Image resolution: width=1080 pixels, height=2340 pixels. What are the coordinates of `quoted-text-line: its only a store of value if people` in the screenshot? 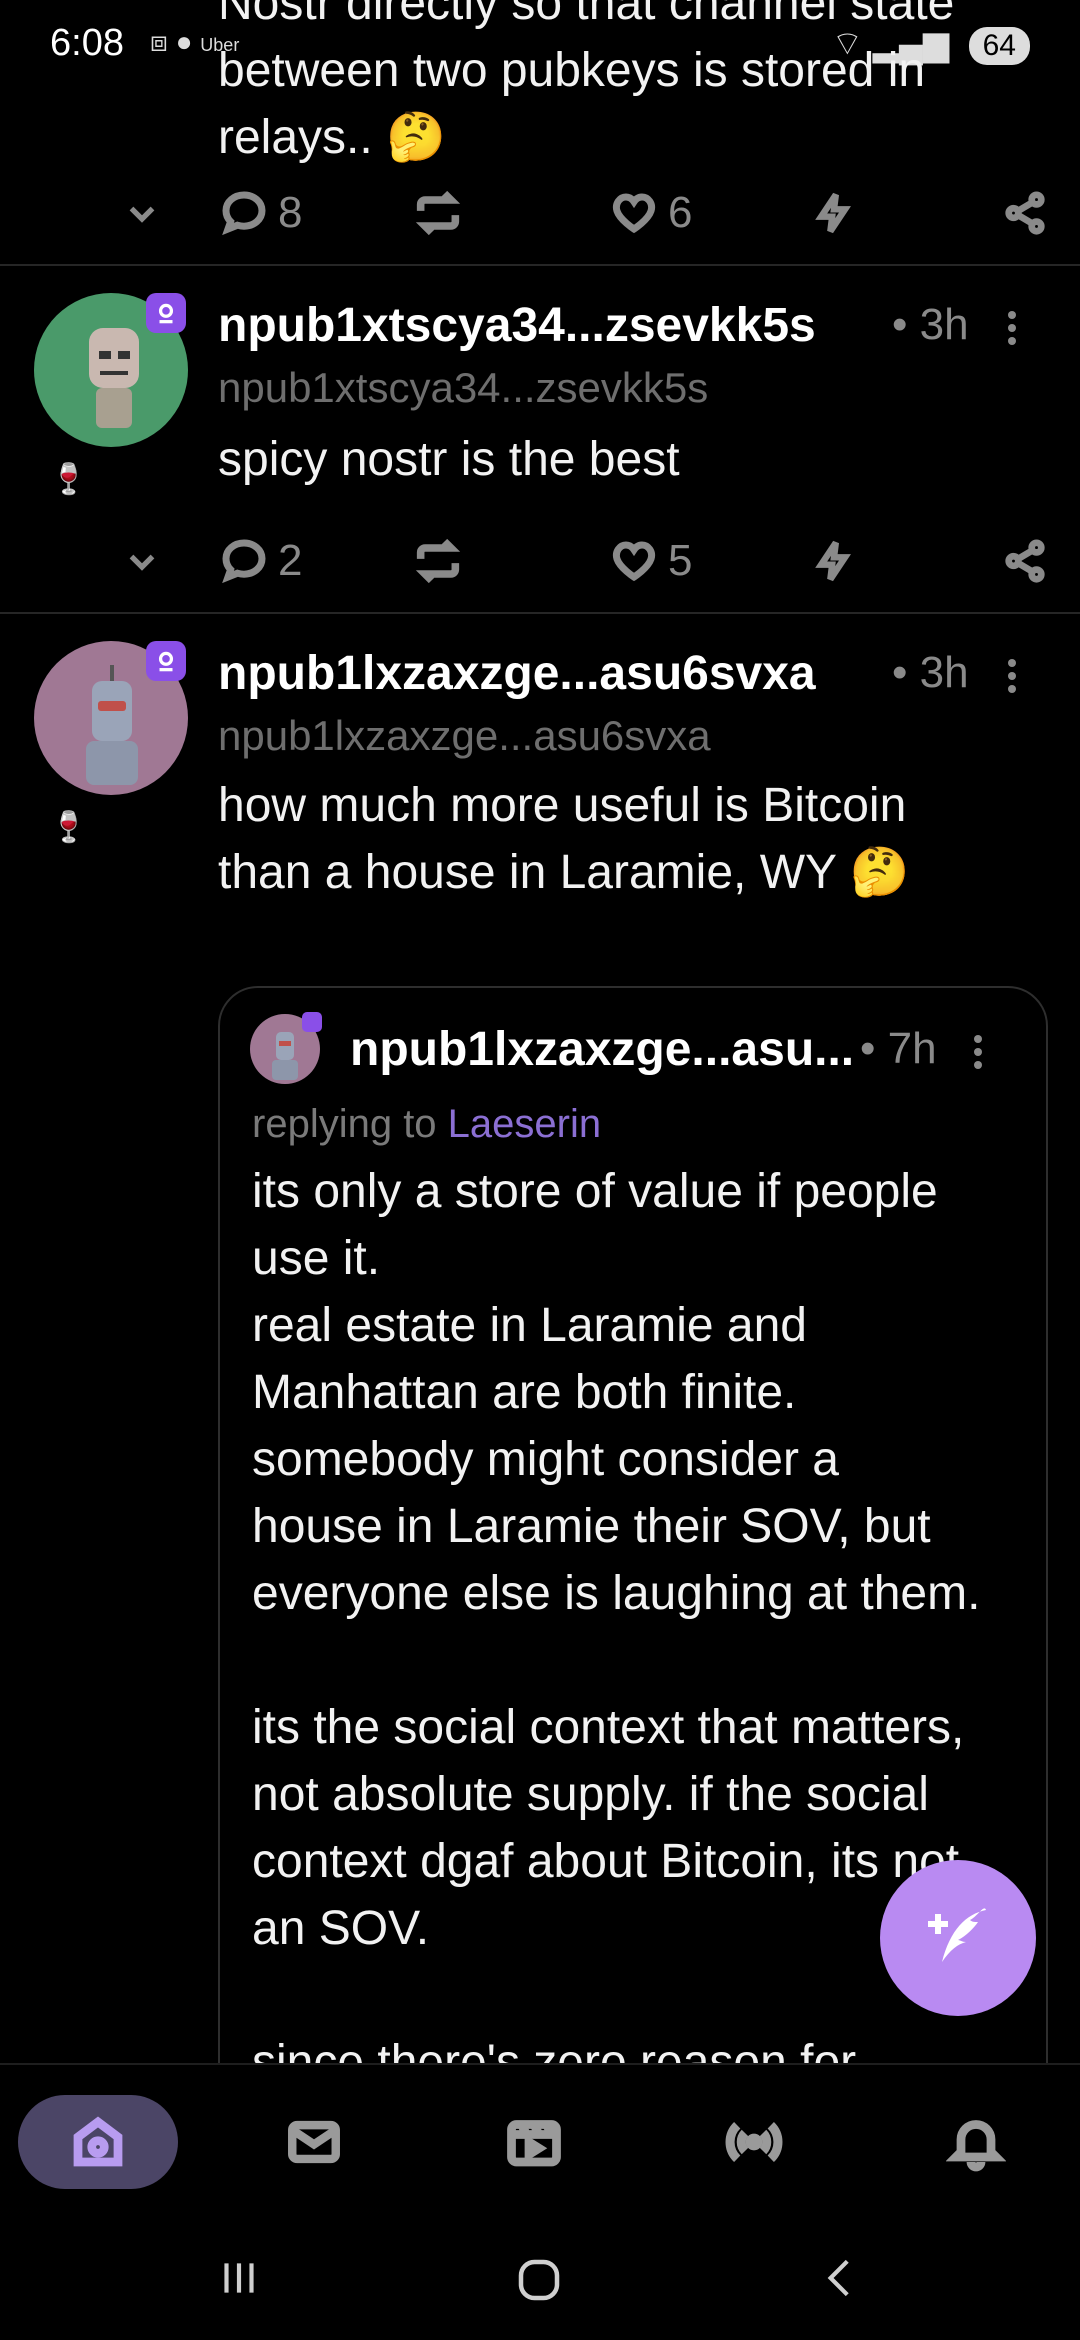 It's located at (595, 1191).